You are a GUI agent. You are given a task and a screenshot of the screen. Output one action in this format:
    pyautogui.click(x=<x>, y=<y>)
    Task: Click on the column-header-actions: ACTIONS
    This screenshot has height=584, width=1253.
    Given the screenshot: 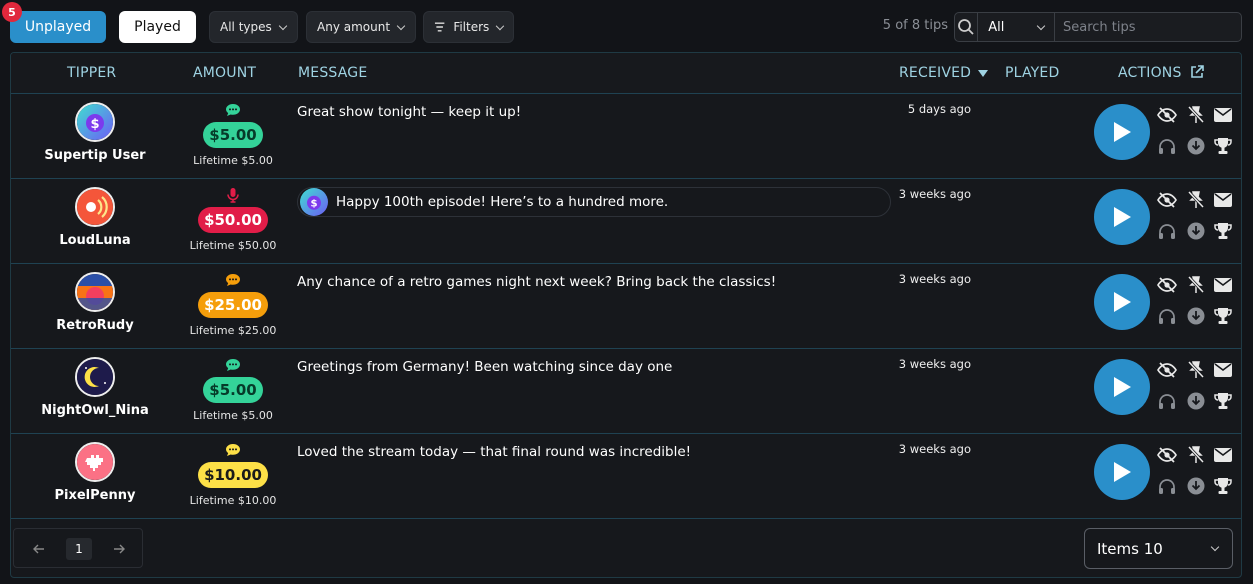 What is the action you would take?
    pyautogui.click(x=1161, y=73)
    